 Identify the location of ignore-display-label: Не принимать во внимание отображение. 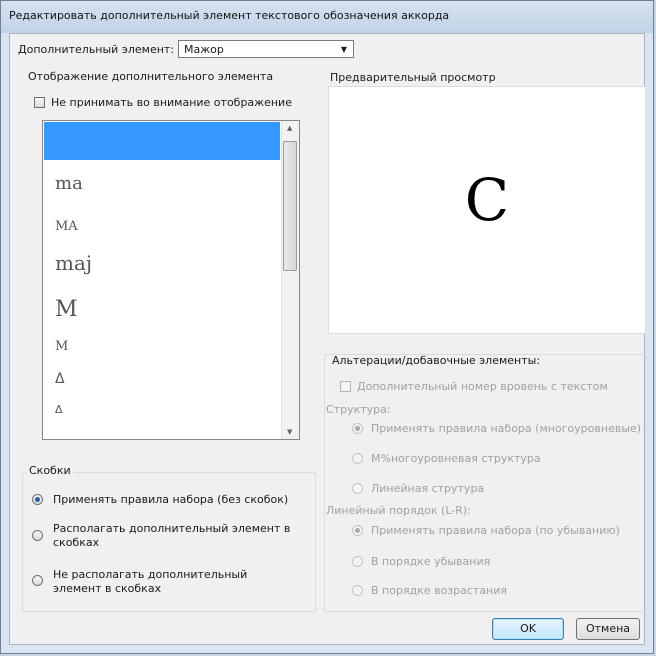
(171, 102).